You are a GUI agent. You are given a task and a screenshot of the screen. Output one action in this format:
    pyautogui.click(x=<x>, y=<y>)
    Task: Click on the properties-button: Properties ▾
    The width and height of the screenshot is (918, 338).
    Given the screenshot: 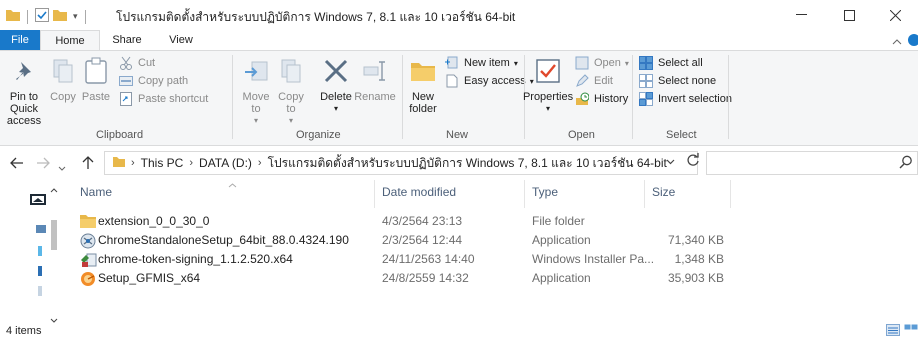 What is the action you would take?
    pyautogui.click(x=548, y=85)
    